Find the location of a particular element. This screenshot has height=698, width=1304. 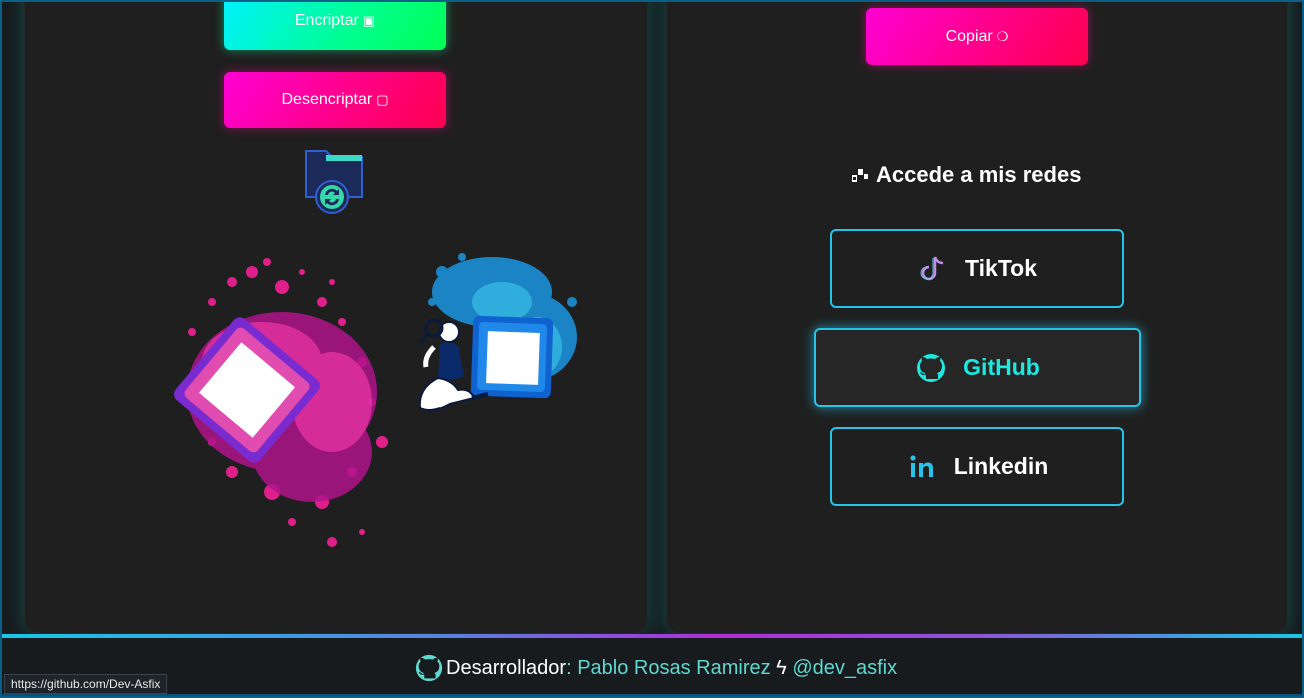

footer-author: Pablo Rosas Ramirez is located at coordinates (674, 667).